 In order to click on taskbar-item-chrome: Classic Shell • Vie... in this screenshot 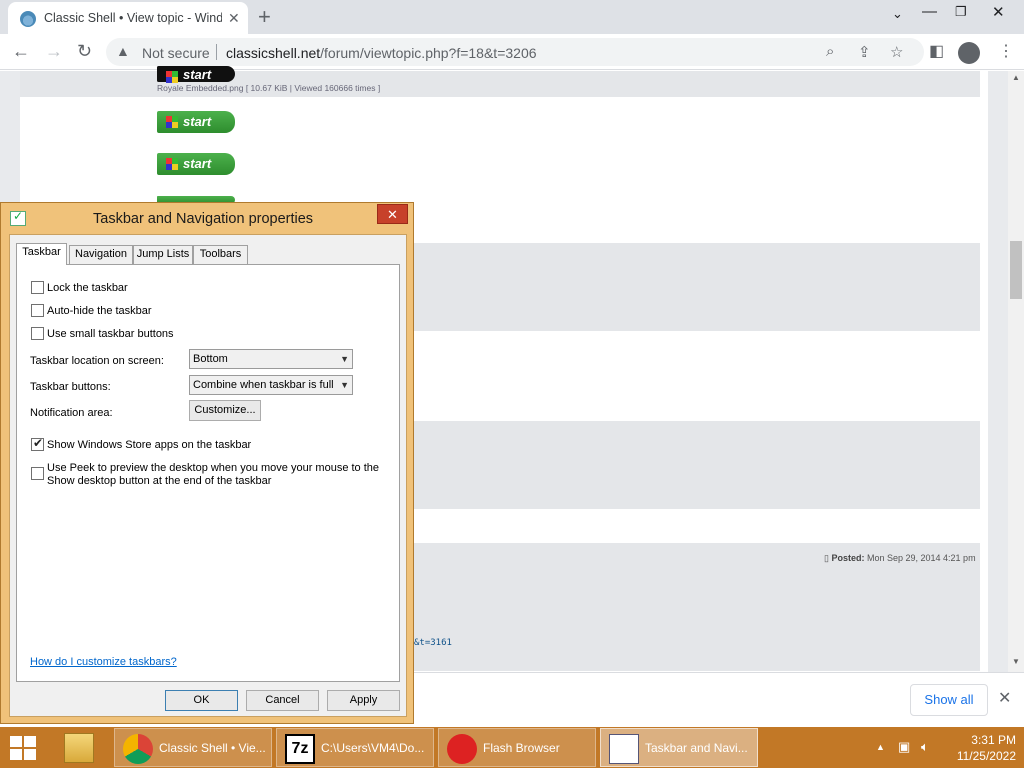, I will do `click(193, 747)`.